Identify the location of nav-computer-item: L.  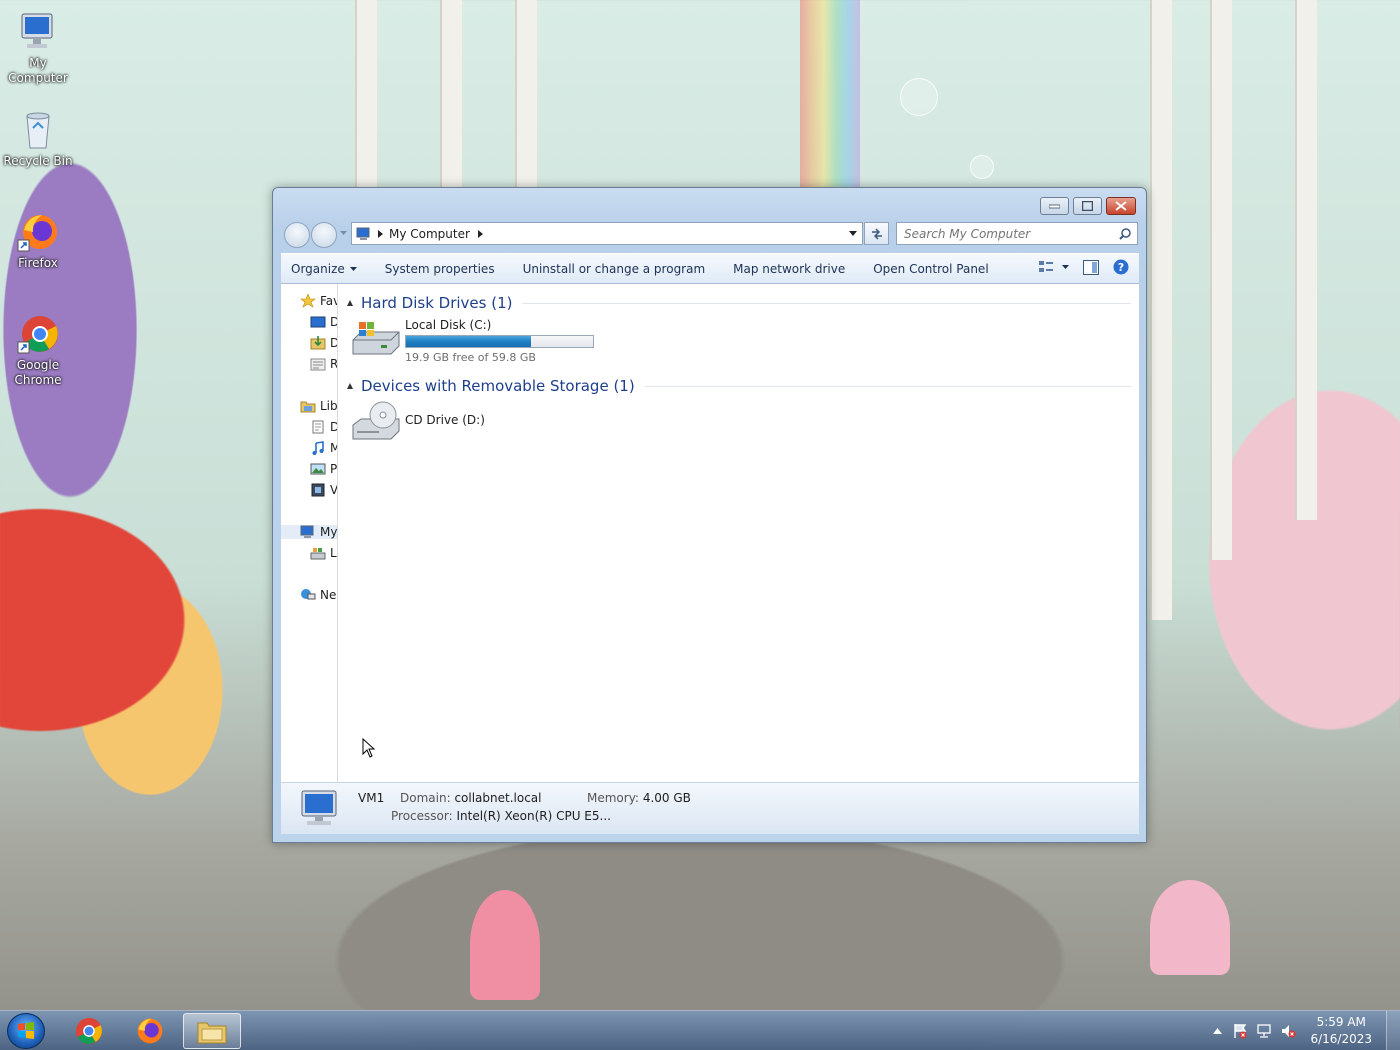
(323, 553).